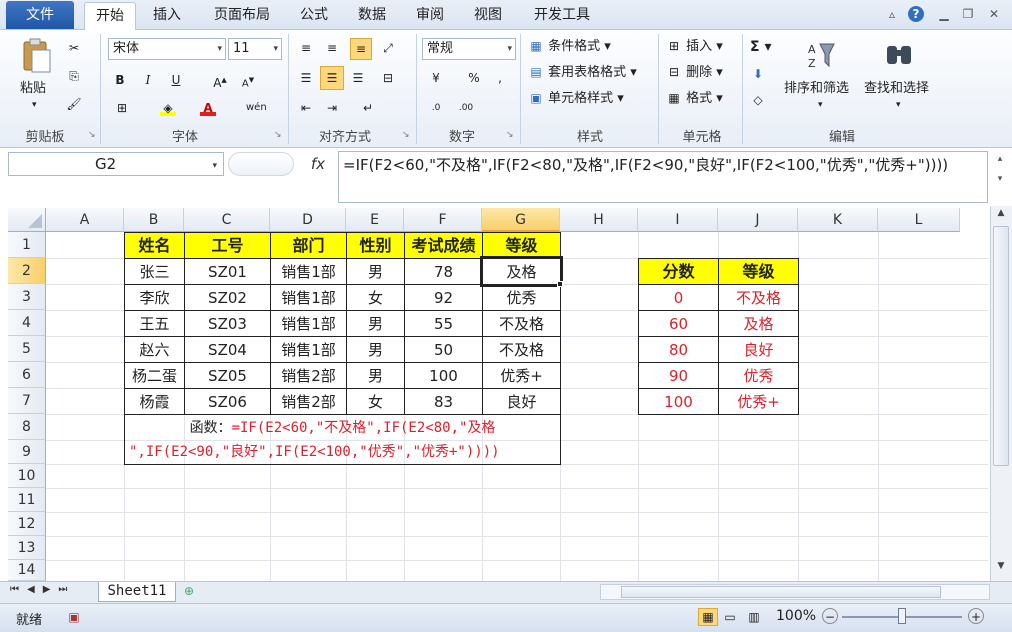 Image resolution: width=1012 pixels, height=632 pixels. Describe the element at coordinates (388, 48) in the screenshot. I see `orientation-icon: ⤢` at that location.